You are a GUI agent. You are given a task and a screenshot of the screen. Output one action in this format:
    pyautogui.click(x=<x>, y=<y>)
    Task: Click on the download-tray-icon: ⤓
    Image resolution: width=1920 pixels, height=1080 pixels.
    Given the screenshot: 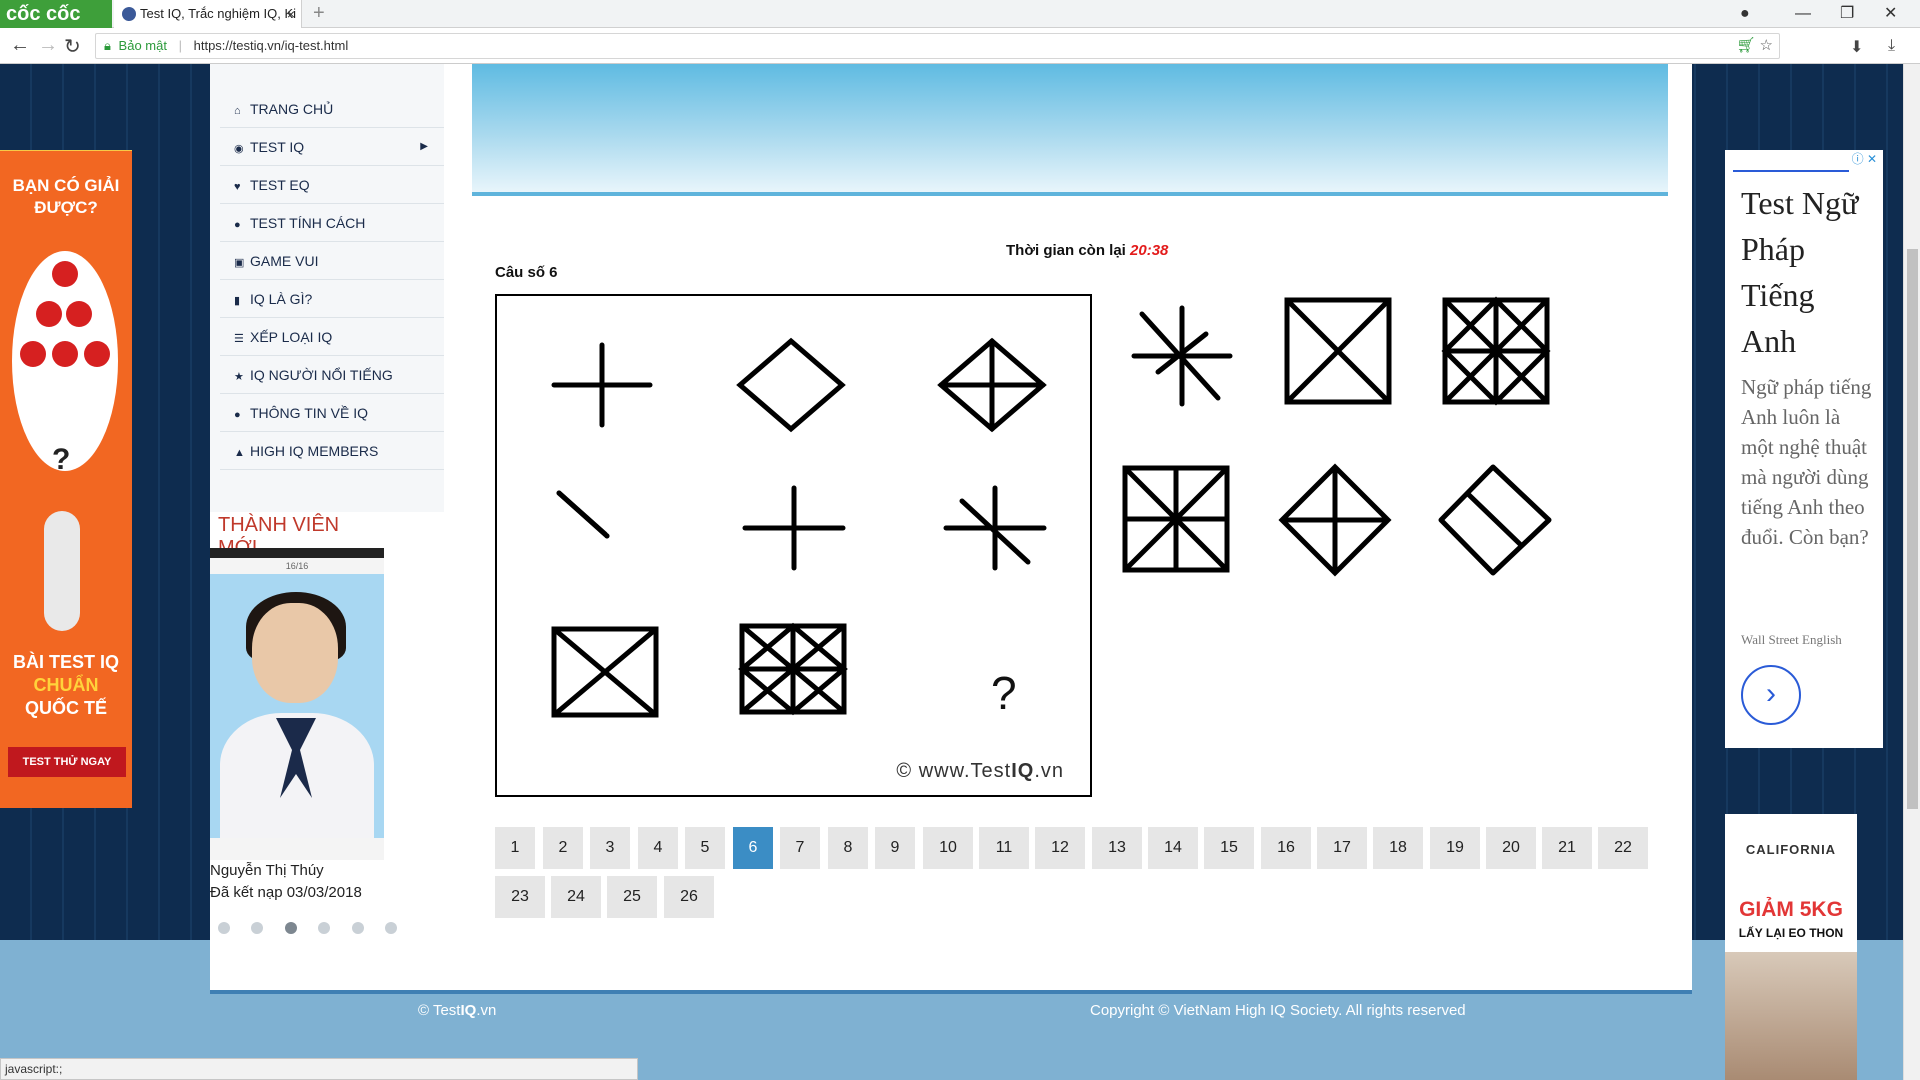 What is the action you would take?
    pyautogui.click(x=1891, y=46)
    